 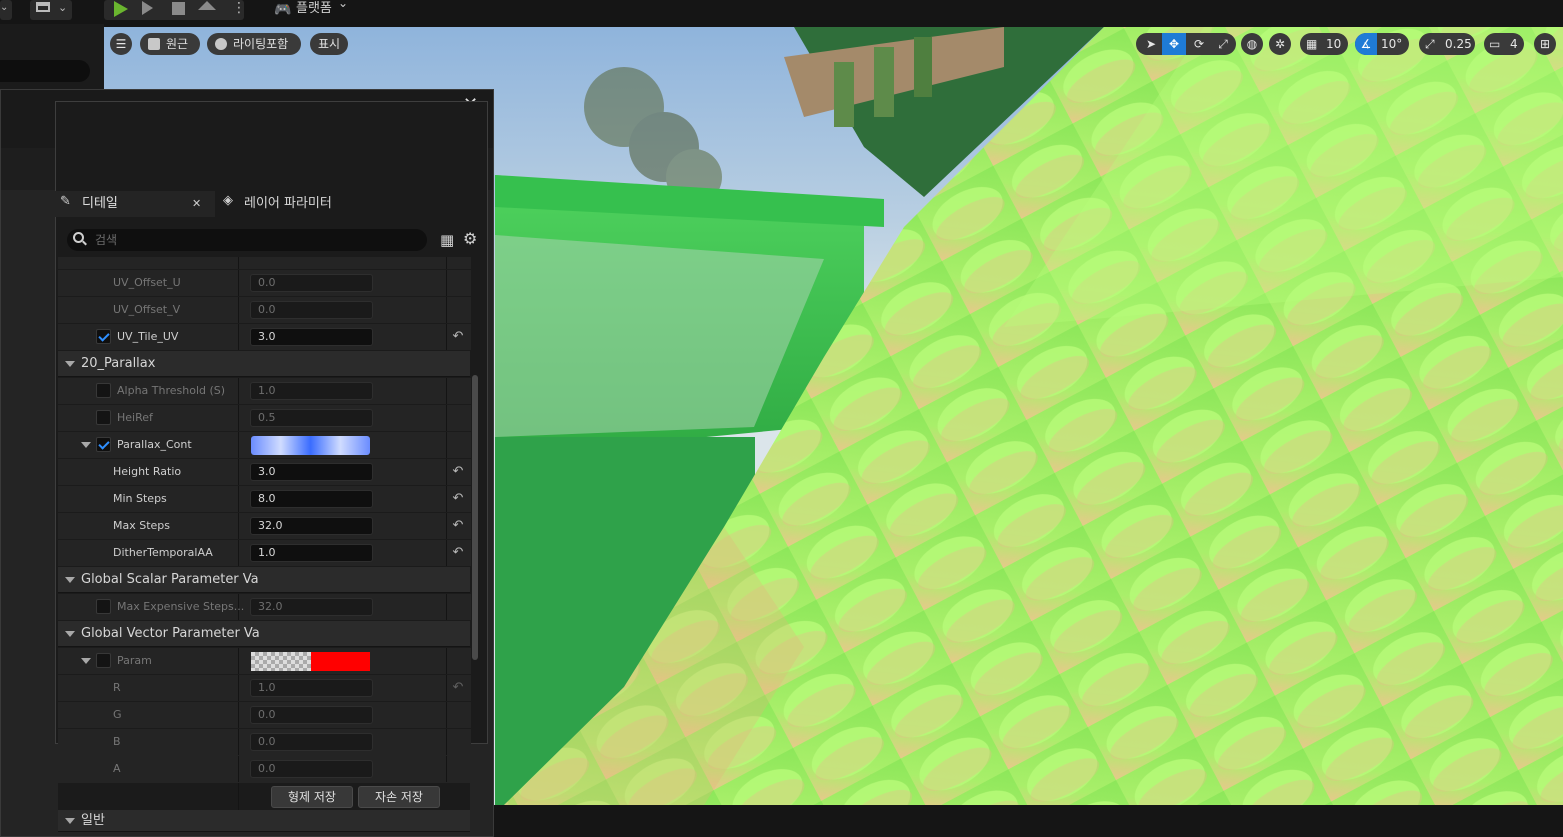 I want to click on viewport-bottom-bar, so click(x=1029, y=821).